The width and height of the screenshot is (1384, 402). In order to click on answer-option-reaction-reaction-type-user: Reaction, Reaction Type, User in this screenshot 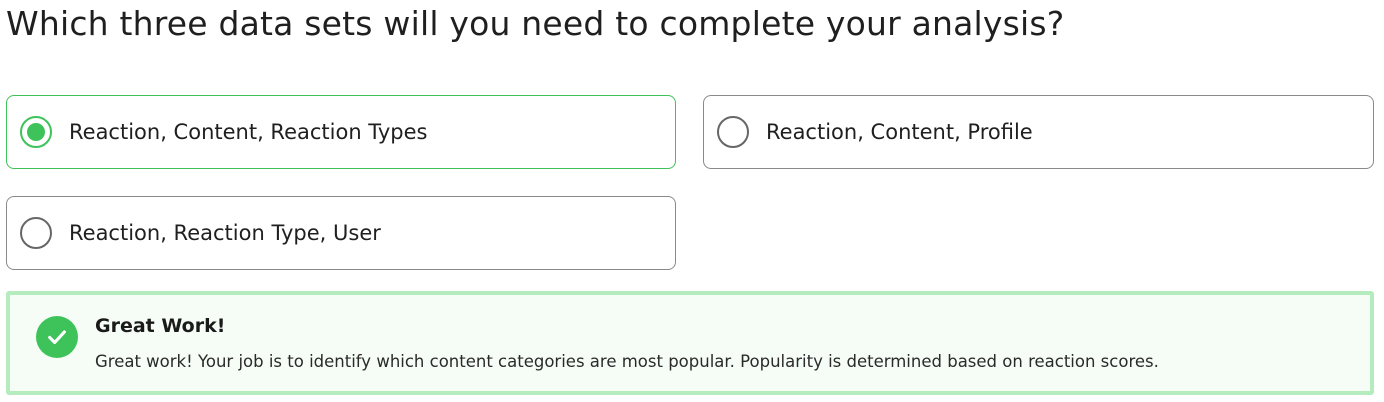, I will do `click(341, 233)`.